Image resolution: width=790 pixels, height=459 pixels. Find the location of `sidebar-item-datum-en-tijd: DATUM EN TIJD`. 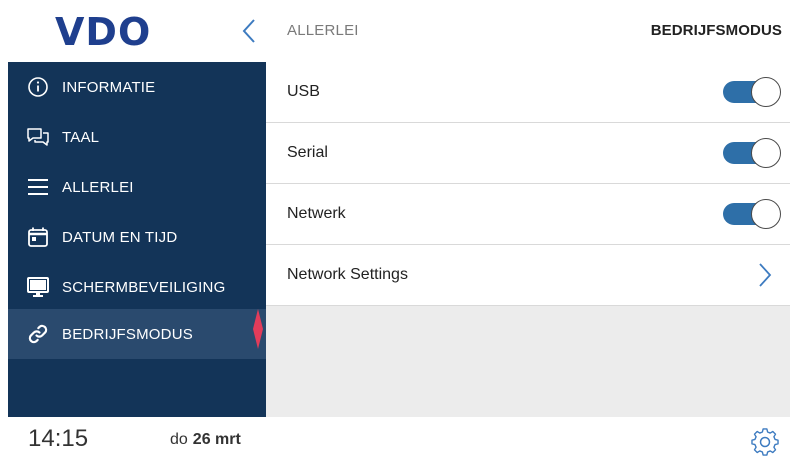

sidebar-item-datum-en-tijd: DATUM EN TIJD is located at coordinates (137, 237).